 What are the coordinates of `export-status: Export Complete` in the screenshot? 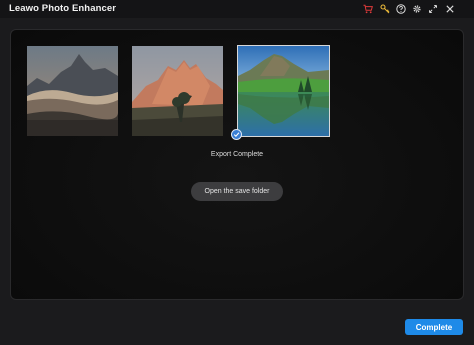 It's located at (237, 154).